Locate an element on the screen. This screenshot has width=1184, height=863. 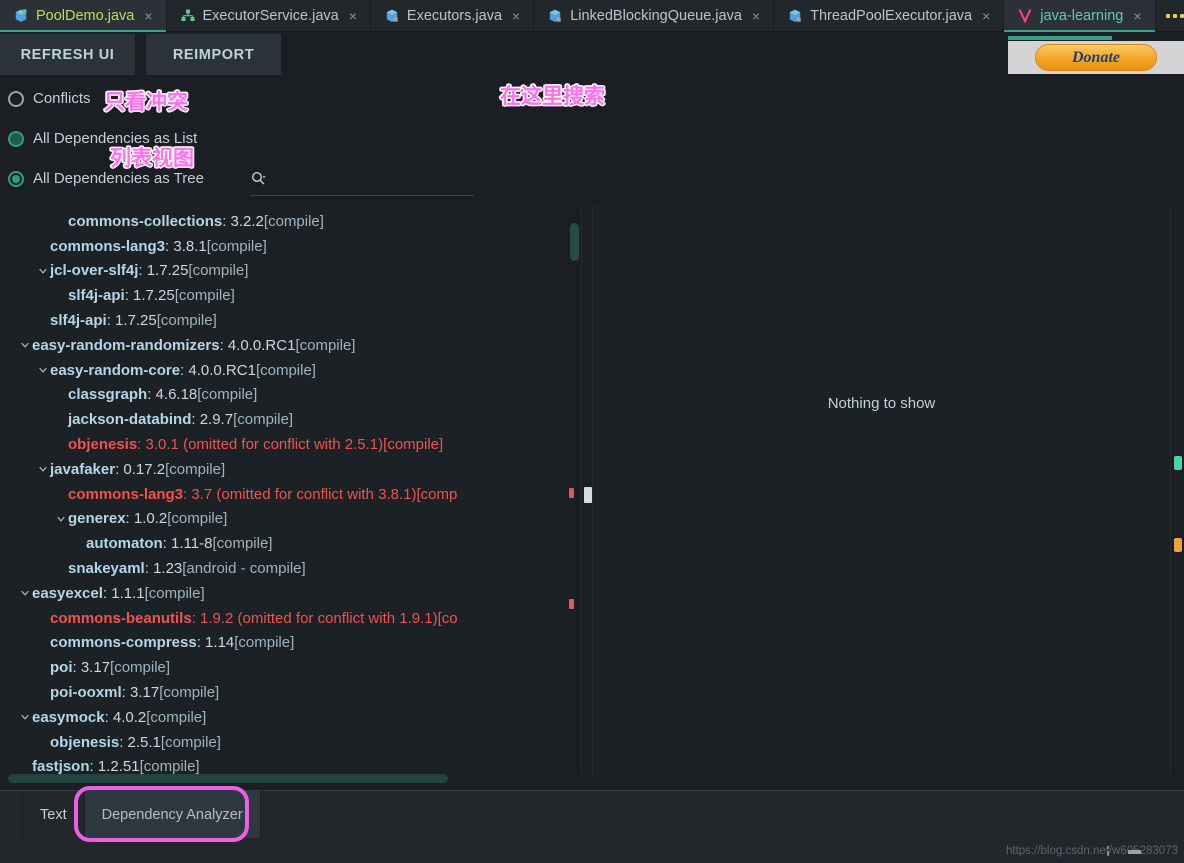
tree-row: javafaker : 0.17.2 [compile] is located at coordinates (283, 469).